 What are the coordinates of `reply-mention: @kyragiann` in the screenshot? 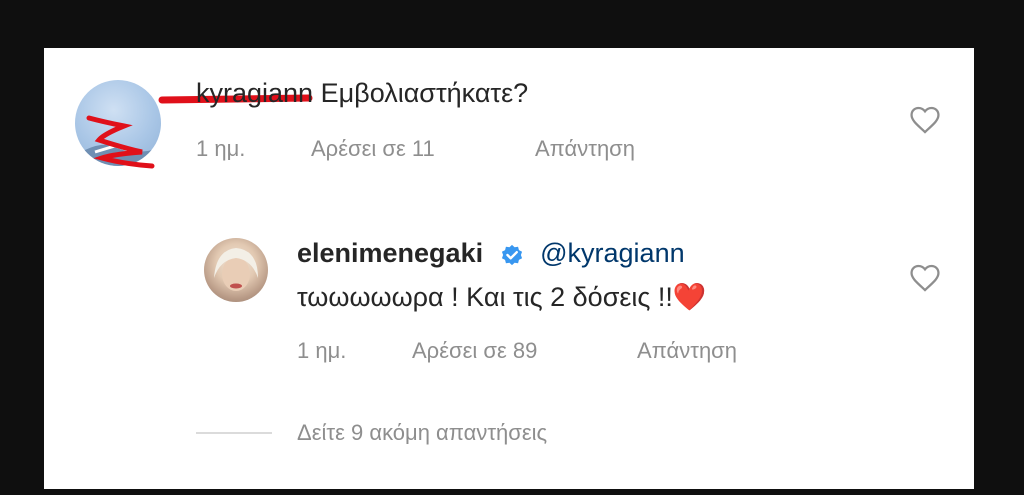 It's located at (612, 253).